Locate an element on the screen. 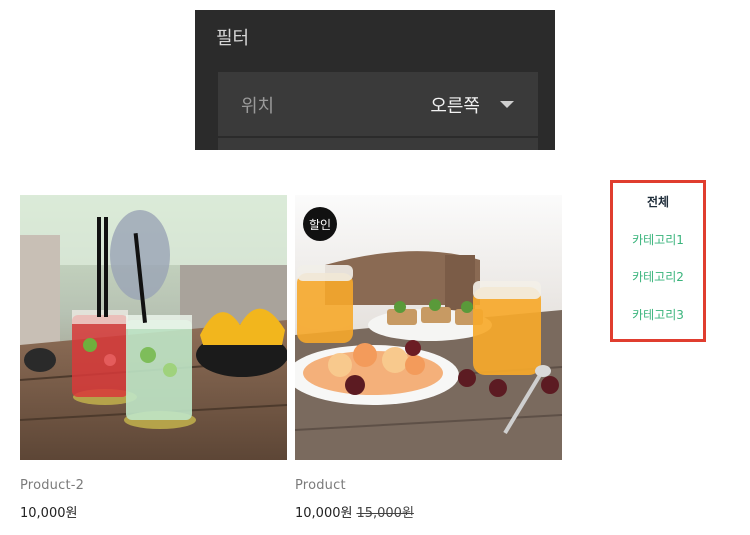  category-list: 전체 카테고리1 카테고리2 카테고리3 is located at coordinates (658, 261).